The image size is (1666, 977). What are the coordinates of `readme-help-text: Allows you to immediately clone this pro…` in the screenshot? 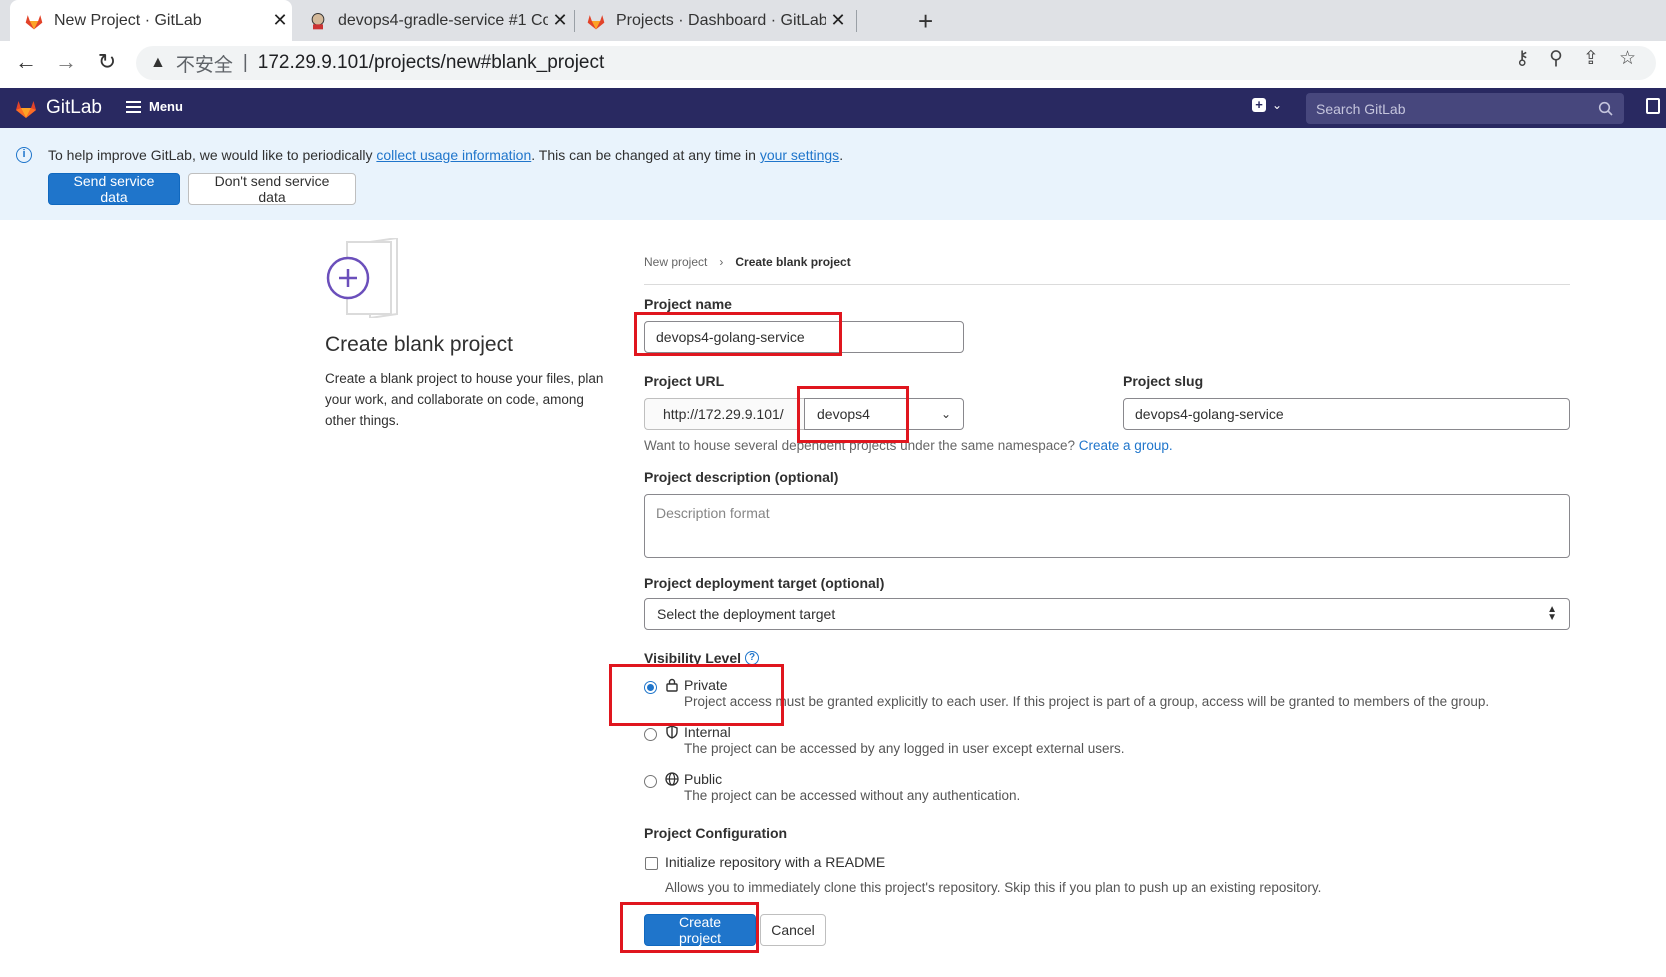 It's located at (993, 887).